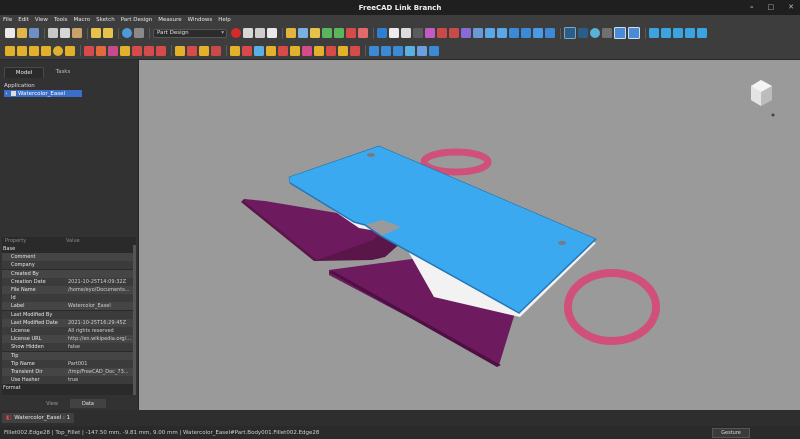 This screenshot has width=800, height=439. Describe the element at coordinates (77, 33) in the screenshot. I see `paste-icon` at that location.